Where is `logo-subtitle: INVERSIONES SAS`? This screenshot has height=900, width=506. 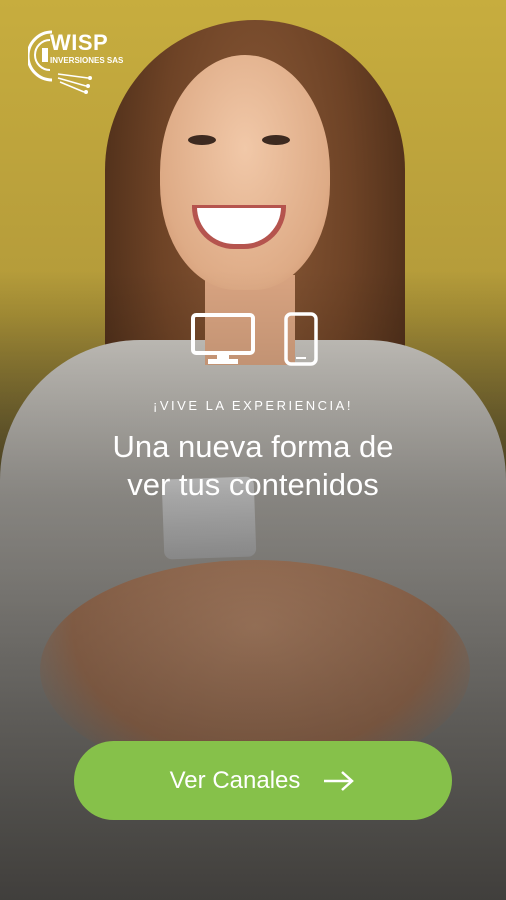 logo-subtitle: INVERSIONES SAS is located at coordinates (87, 60).